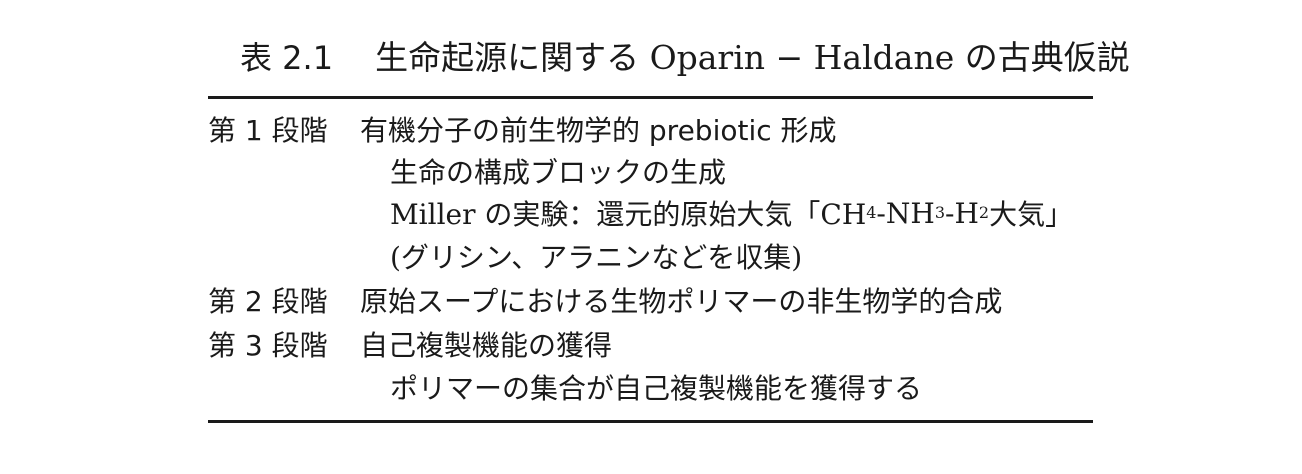  Describe the element at coordinates (596, 257) in the screenshot. I see `stage-detail: (グリシン、アラニンなどを収集)` at that location.